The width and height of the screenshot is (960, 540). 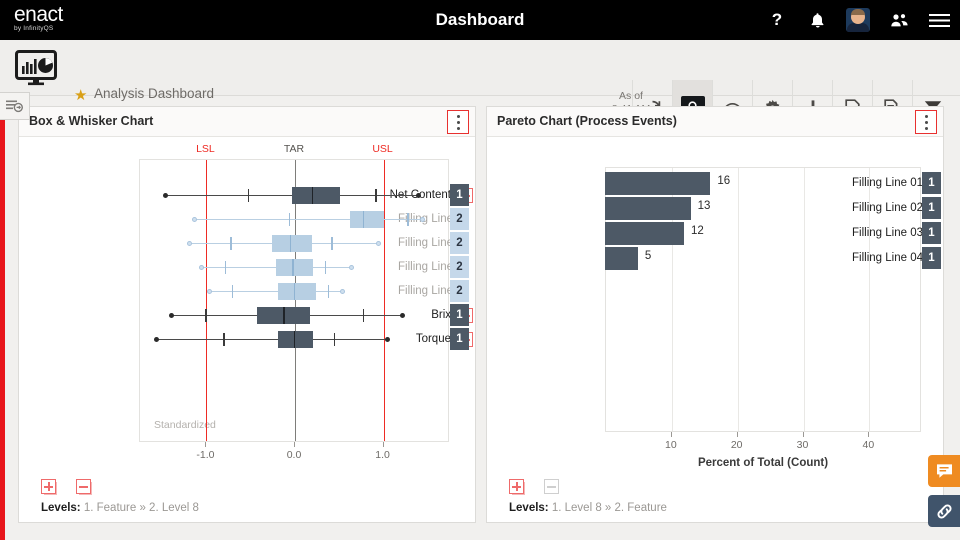 I want to click on chat-widget, so click(x=944, y=471).